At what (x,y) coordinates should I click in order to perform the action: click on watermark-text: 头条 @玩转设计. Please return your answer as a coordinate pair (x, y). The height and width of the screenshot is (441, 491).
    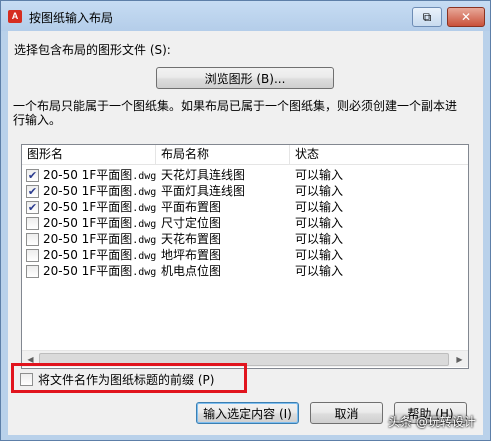
    Looking at the image, I should click on (432, 422).